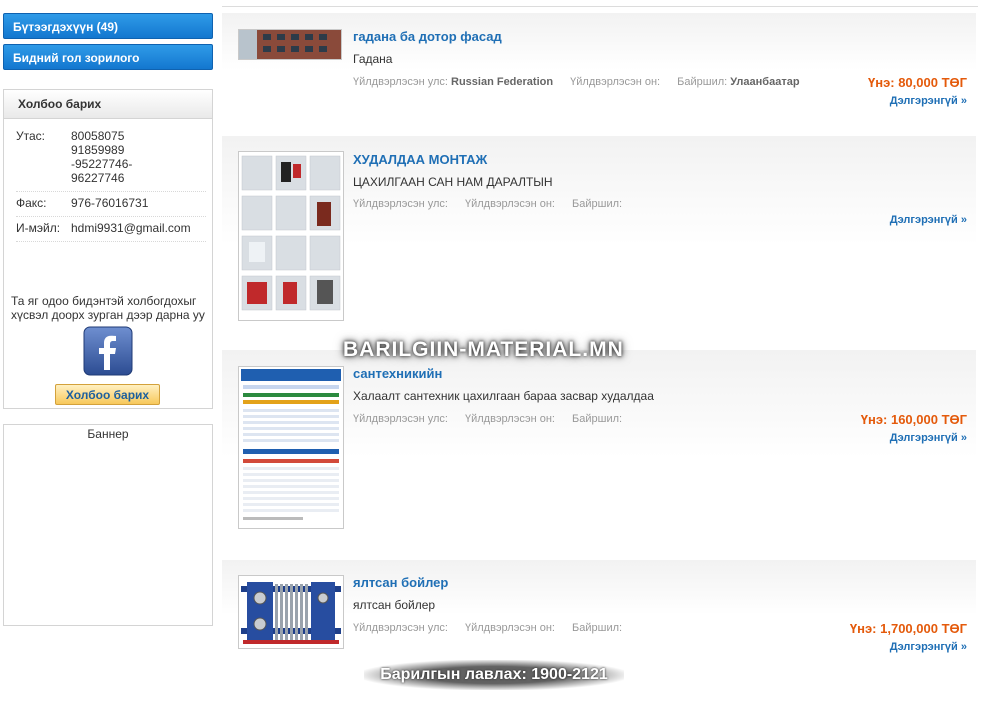 The image size is (988, 701). What do you see at coordinates (98, 178) in the screenshot?
I see `phone-number: 96227746` at bounding box center [98, 178].